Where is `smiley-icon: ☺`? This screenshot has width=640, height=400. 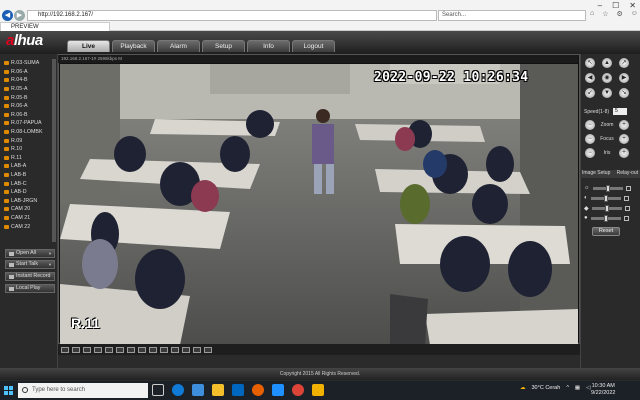 smiley-icon: ☺ is located at coordinates (634, 14).